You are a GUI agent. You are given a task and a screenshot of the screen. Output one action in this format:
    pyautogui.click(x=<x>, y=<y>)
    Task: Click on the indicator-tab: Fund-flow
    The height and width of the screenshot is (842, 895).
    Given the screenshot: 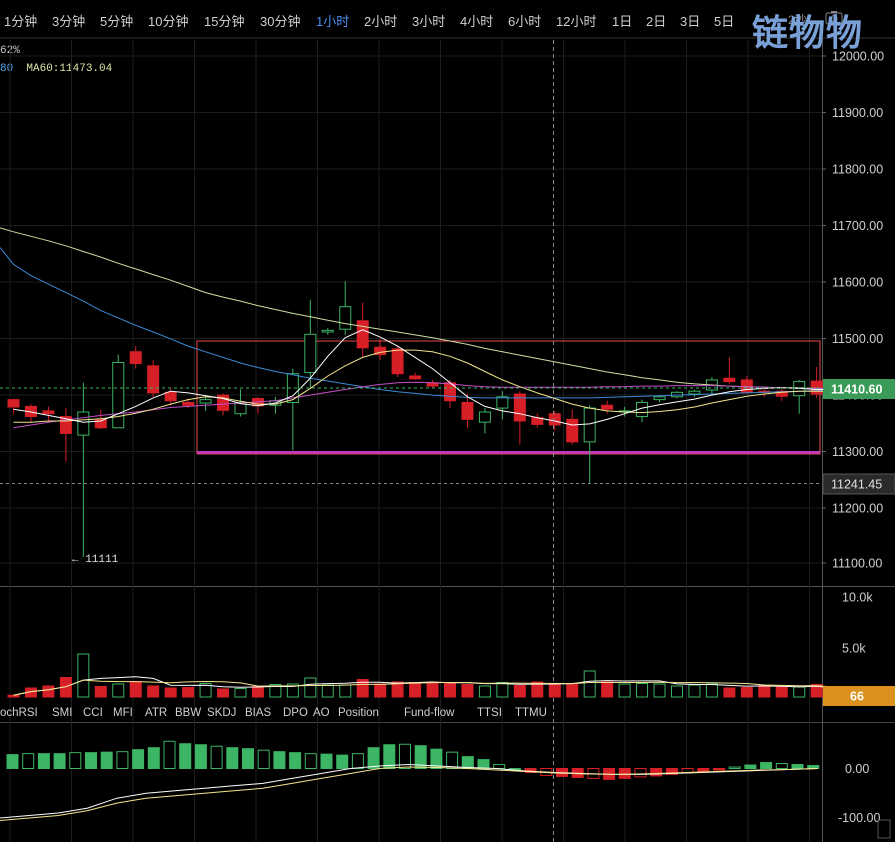 What is the action you would take?
    pyautogui.click(x=429, y=713)
    